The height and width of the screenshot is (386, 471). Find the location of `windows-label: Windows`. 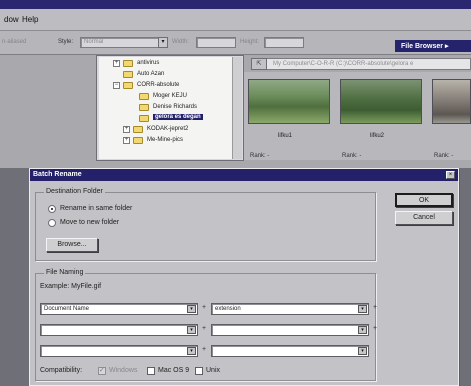

windows-label: Windows is located at coordinates (123, 370).